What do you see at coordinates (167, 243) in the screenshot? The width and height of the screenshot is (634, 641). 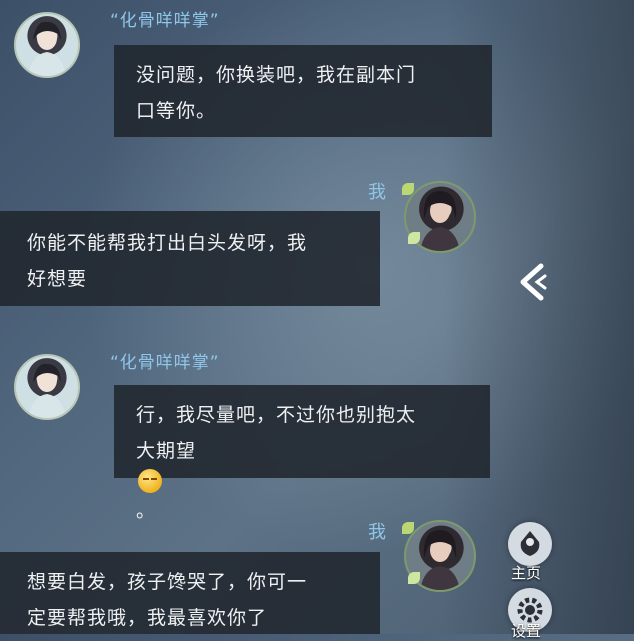 I see `message-line: 你能不能帮我打出白头发呀，我` at bounding box center [167, 243].